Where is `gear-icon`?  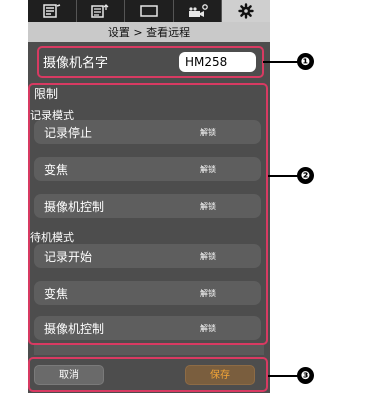 gear-icon is located at coordinates (246, 11).